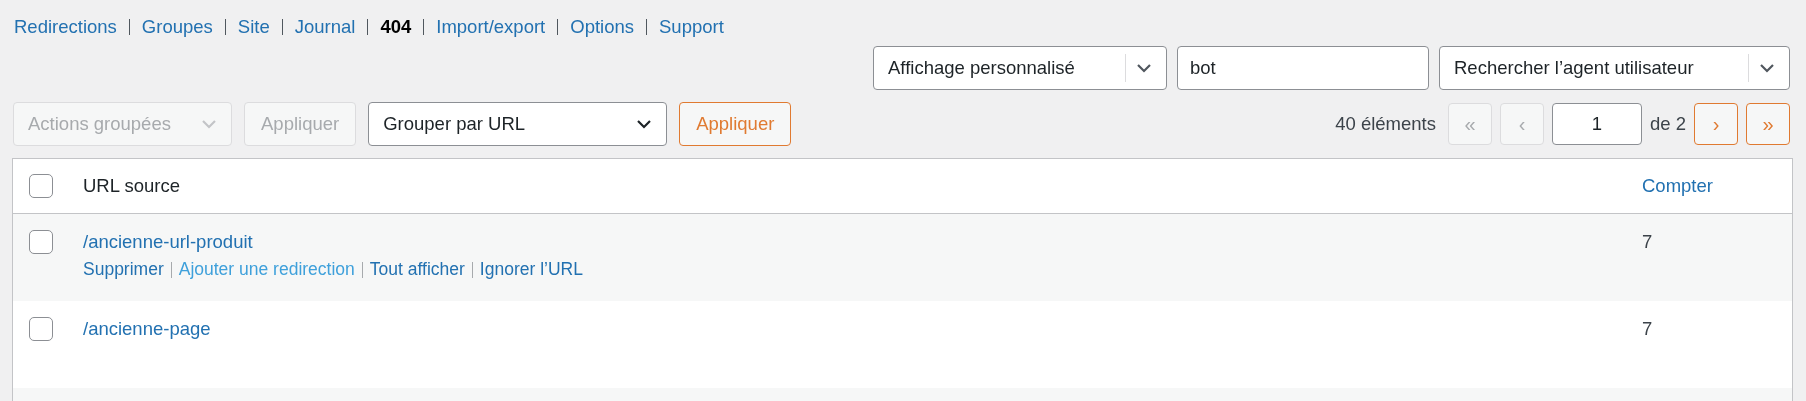 The height and width of the screenshot is (401, 1806). Describe the element at coordinates (147, 329) in the screenshot. I see `url-link: /ancienne-page` at that location.